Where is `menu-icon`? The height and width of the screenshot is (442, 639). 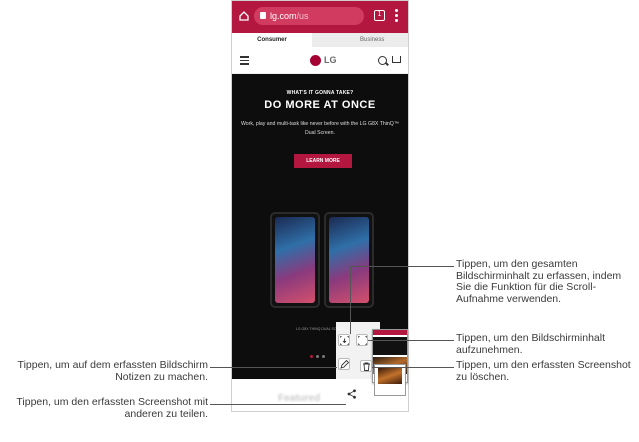 menu-icon is located at coordinates (244, 60).